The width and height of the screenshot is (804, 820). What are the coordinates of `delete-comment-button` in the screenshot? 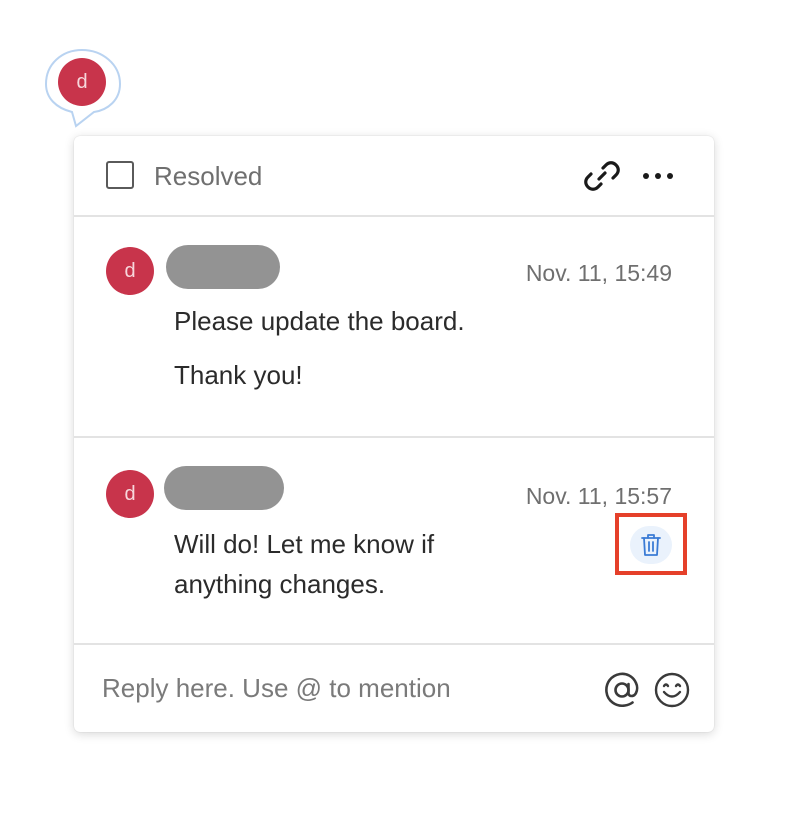 It's located at (651, 545).